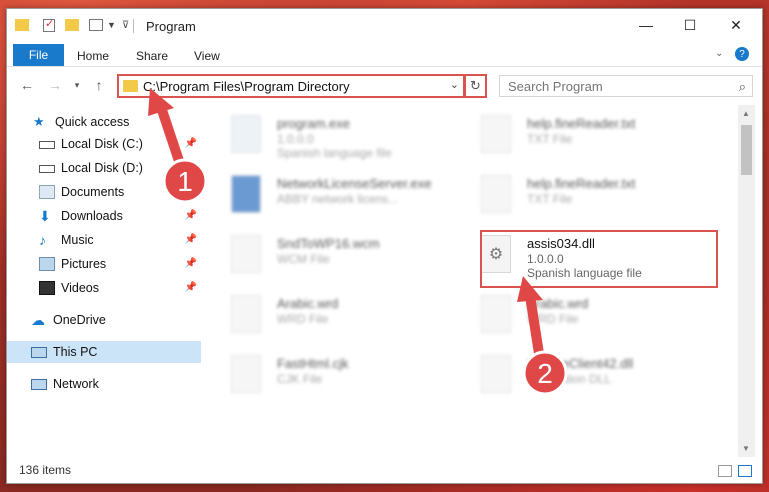 This screenshot has height=492, width=769. I want to click on scroll-thumb, so click(746, 150).